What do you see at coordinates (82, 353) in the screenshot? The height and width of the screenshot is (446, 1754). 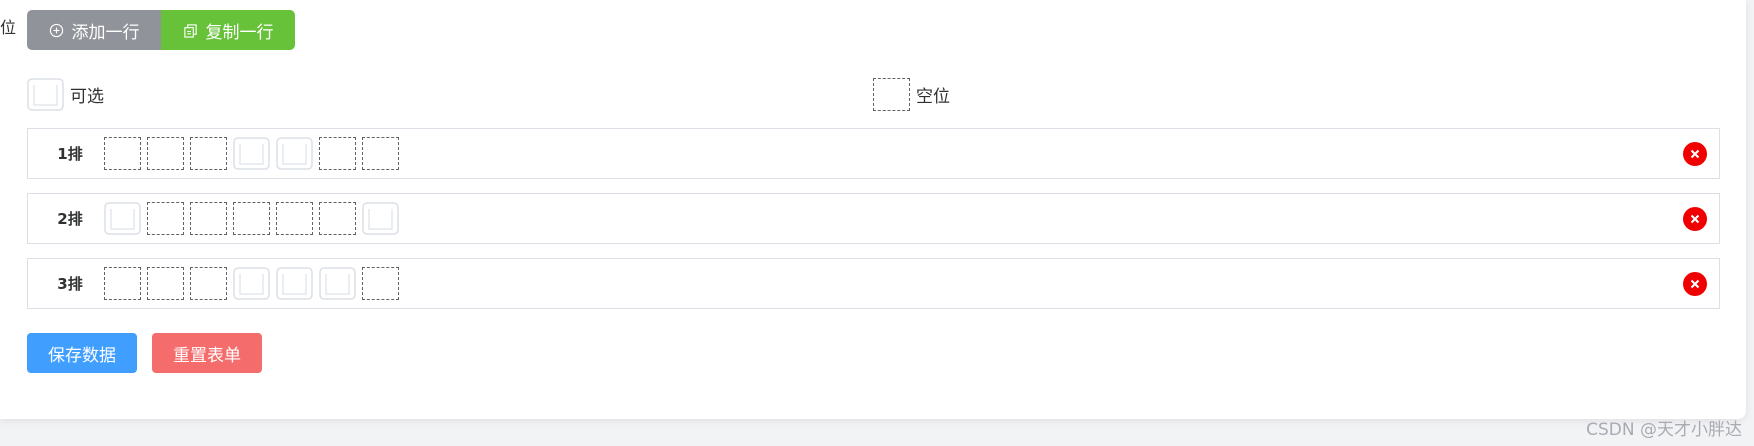 I see `save-button: 保存数据` at bounding box center [82, 353].